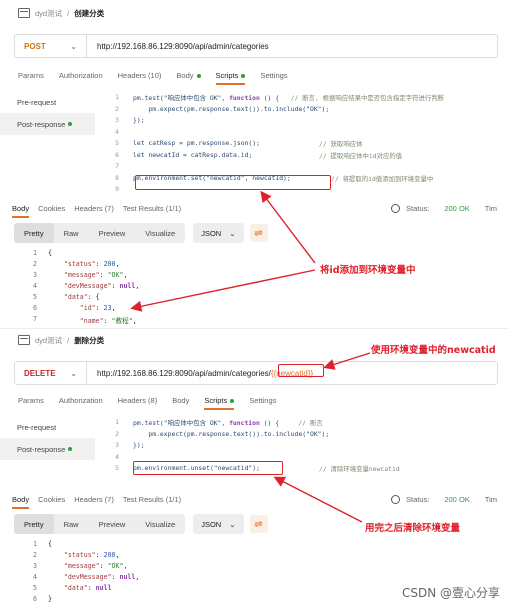  Describe the element at coordinates (288, 227) in the screenshot. I see `arrow-to-set-env` at that location.